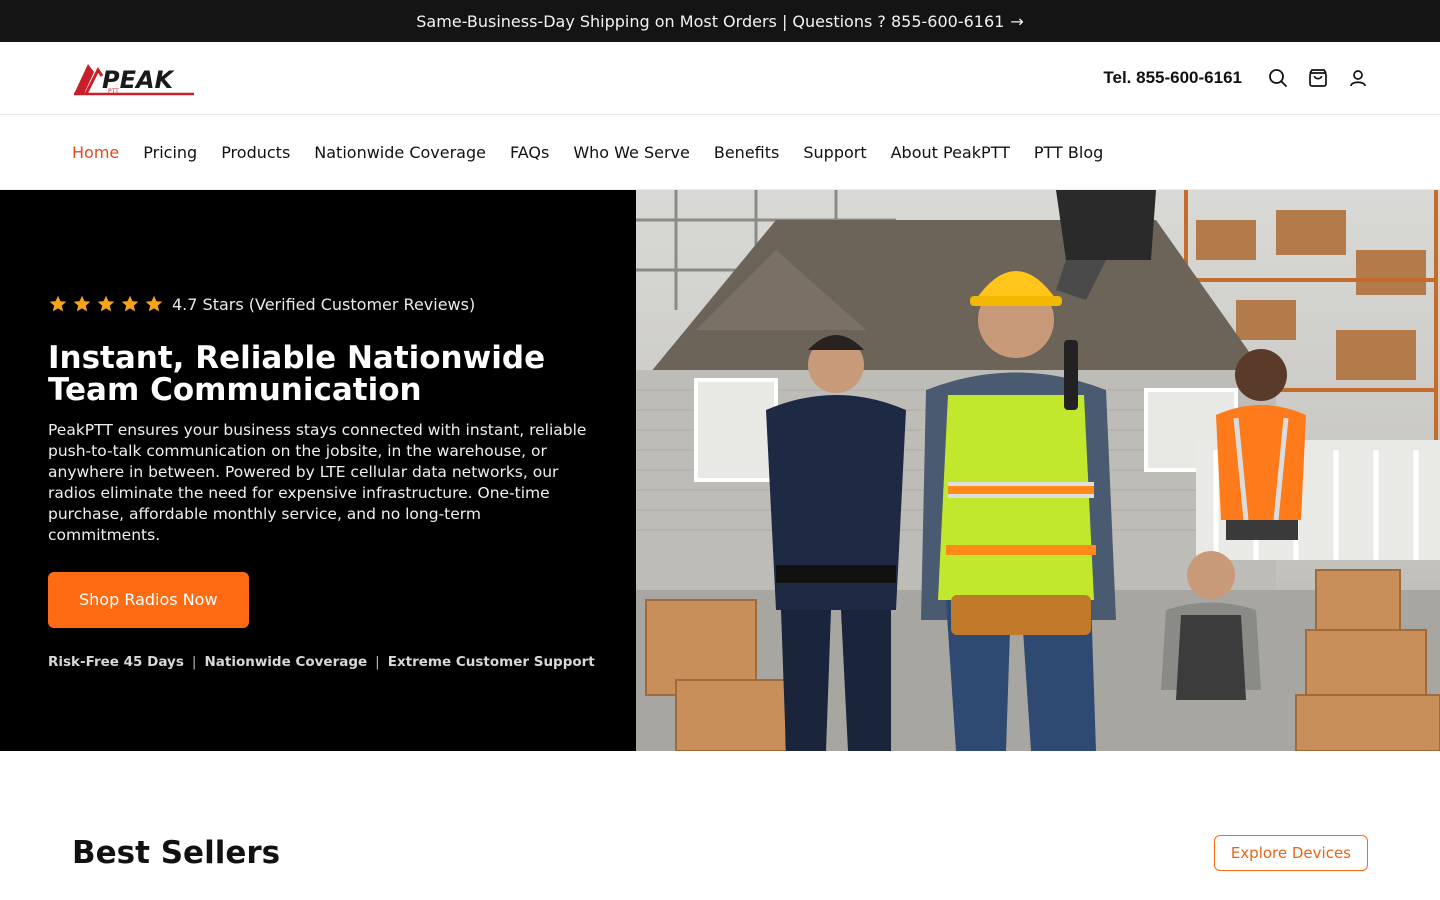  I want to click on rating-text: 4.7 Stars (Verified Customer Reviews), so click(324, 304).